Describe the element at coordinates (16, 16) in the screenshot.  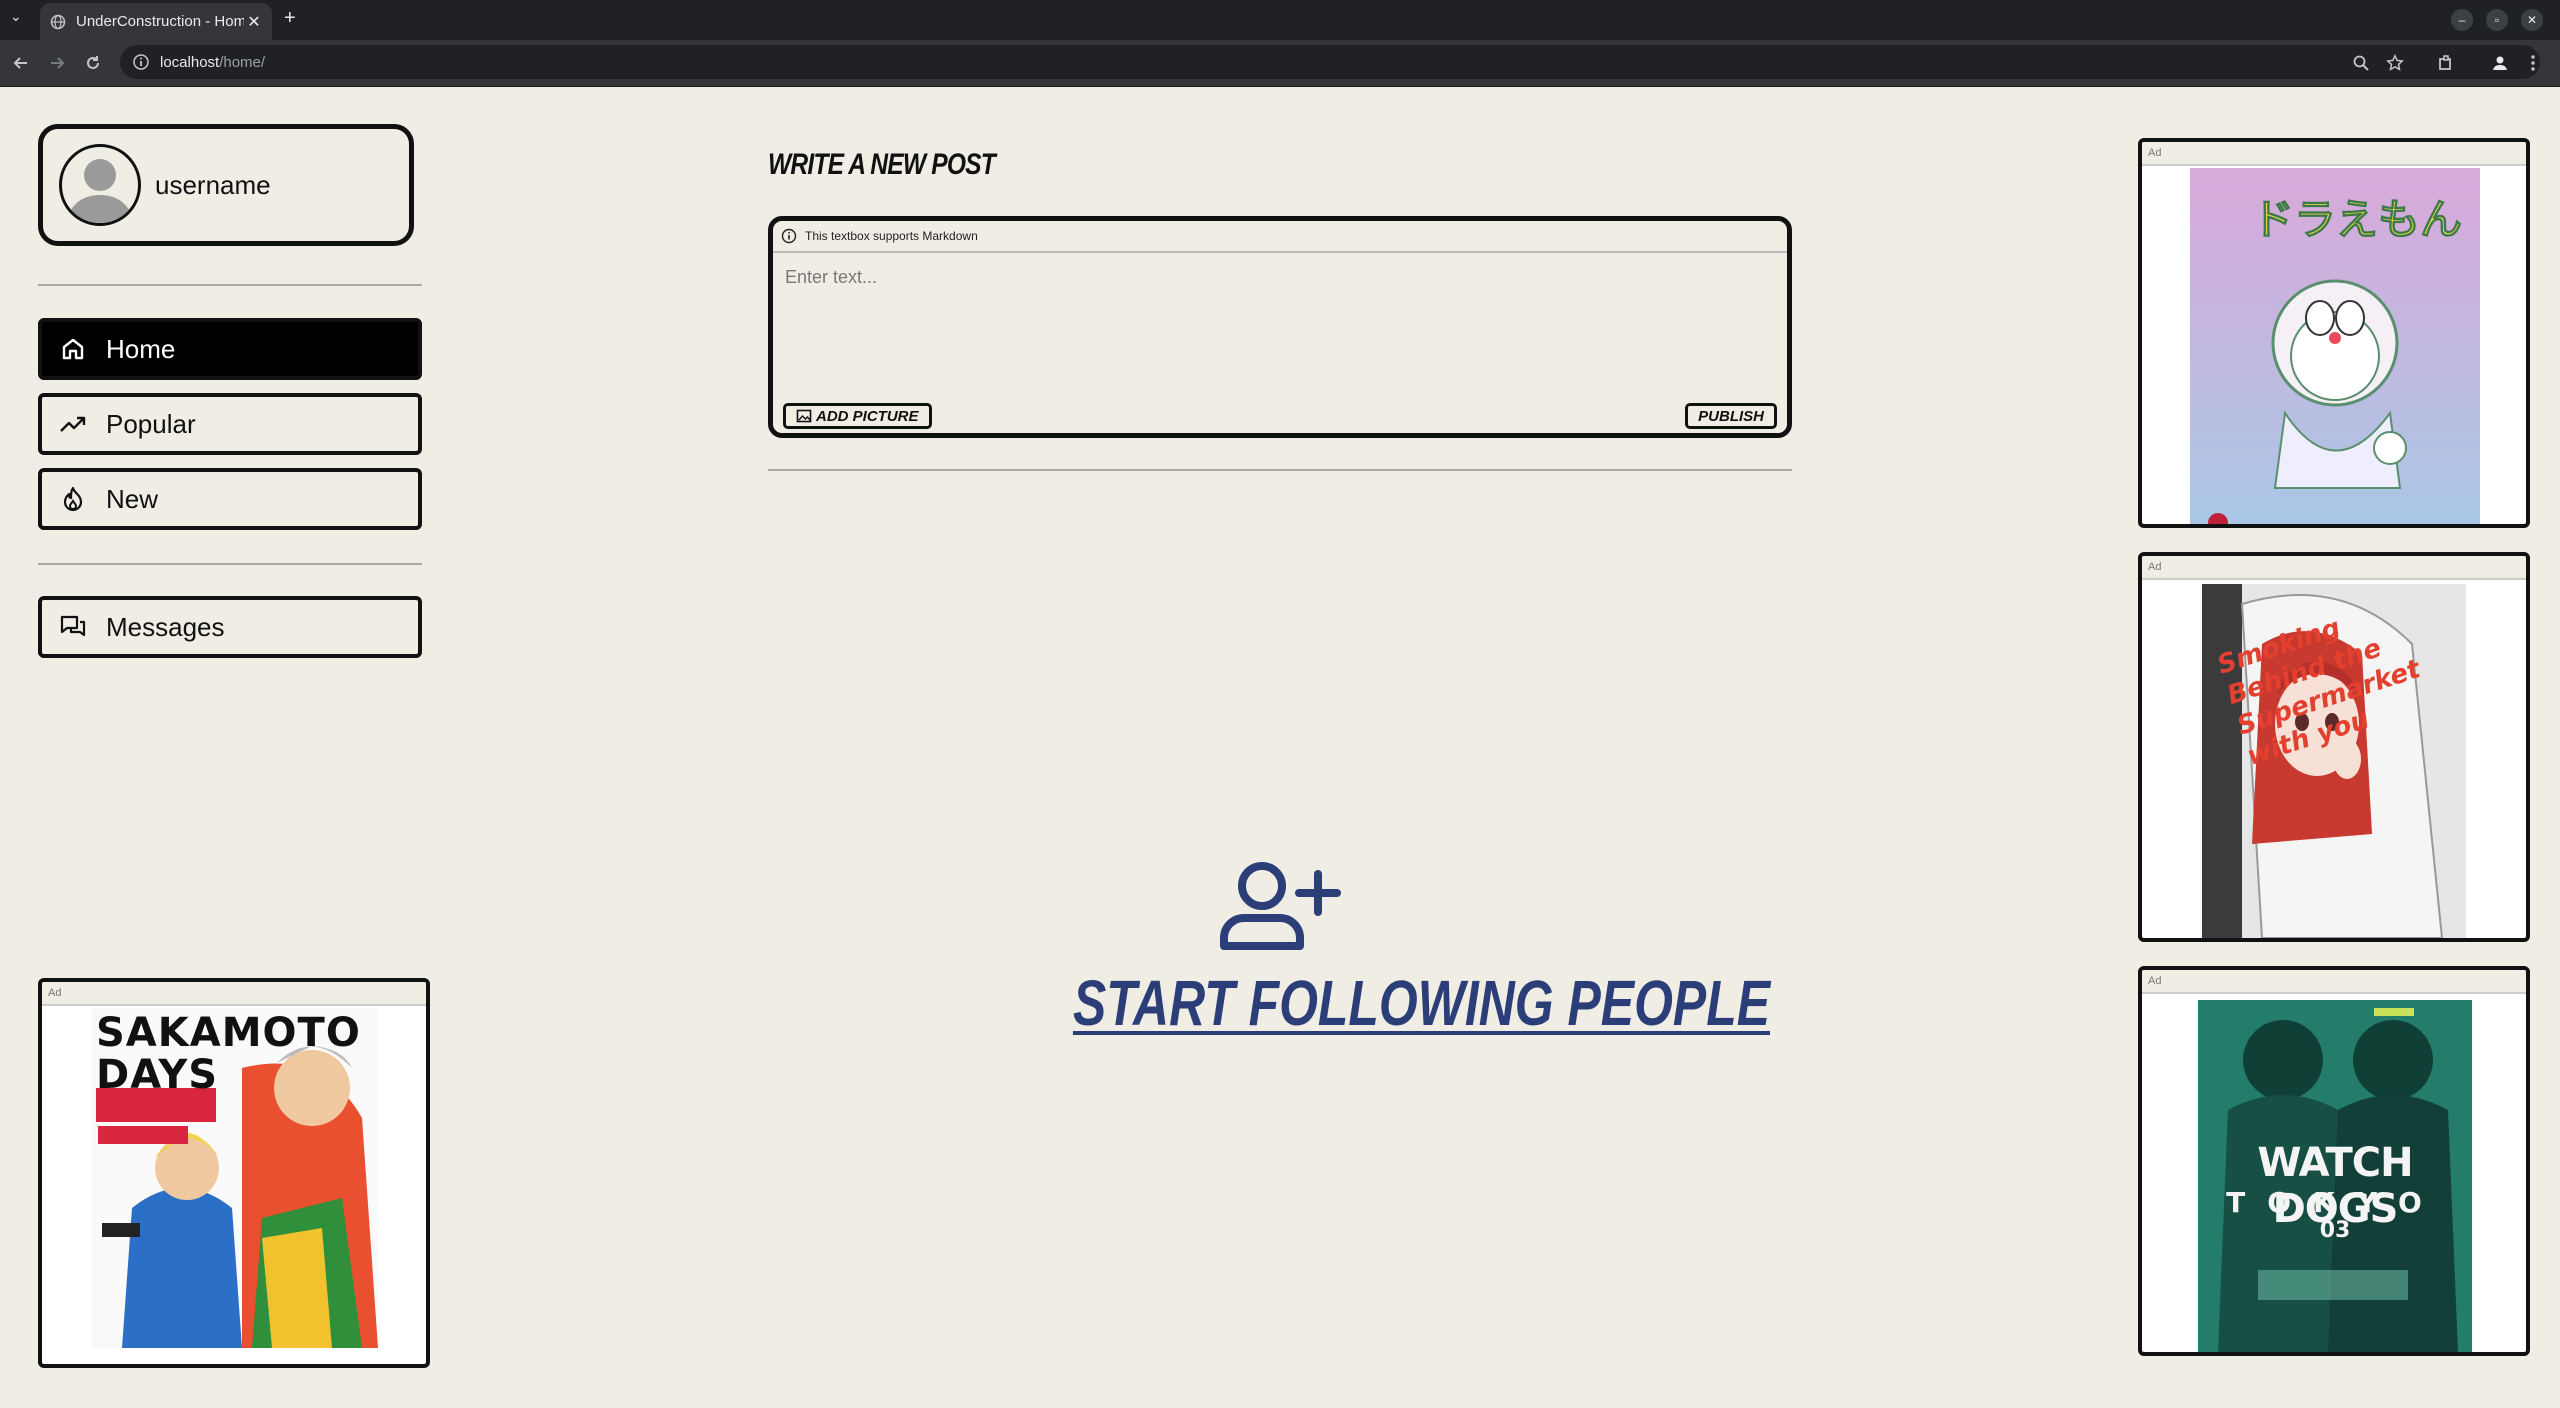
I see `tab-list-chevron-icon: ⌄` at that location.